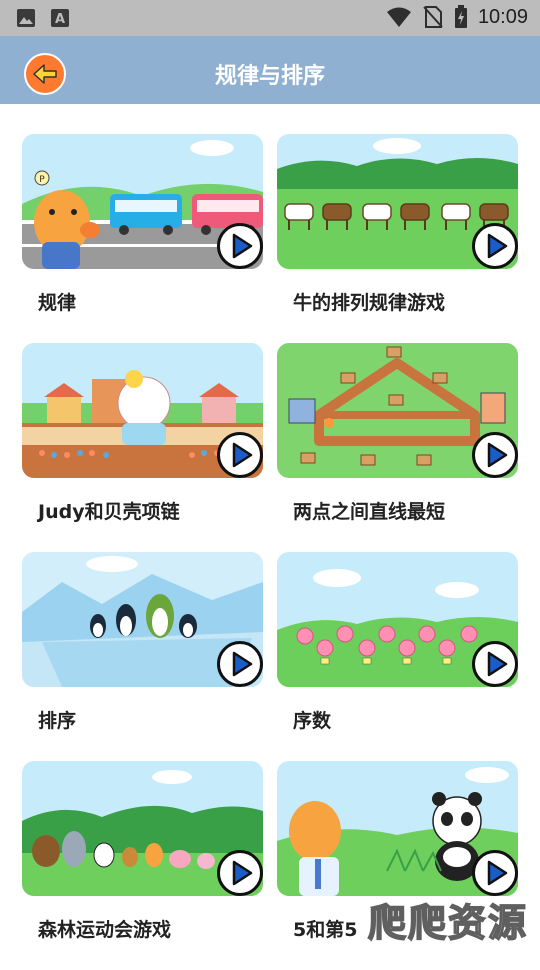  What do you see at coordinates (105, 930) in the screenshot?
I see `lesson-title: 森林运动会游戏` at bounding box center [105, 930].